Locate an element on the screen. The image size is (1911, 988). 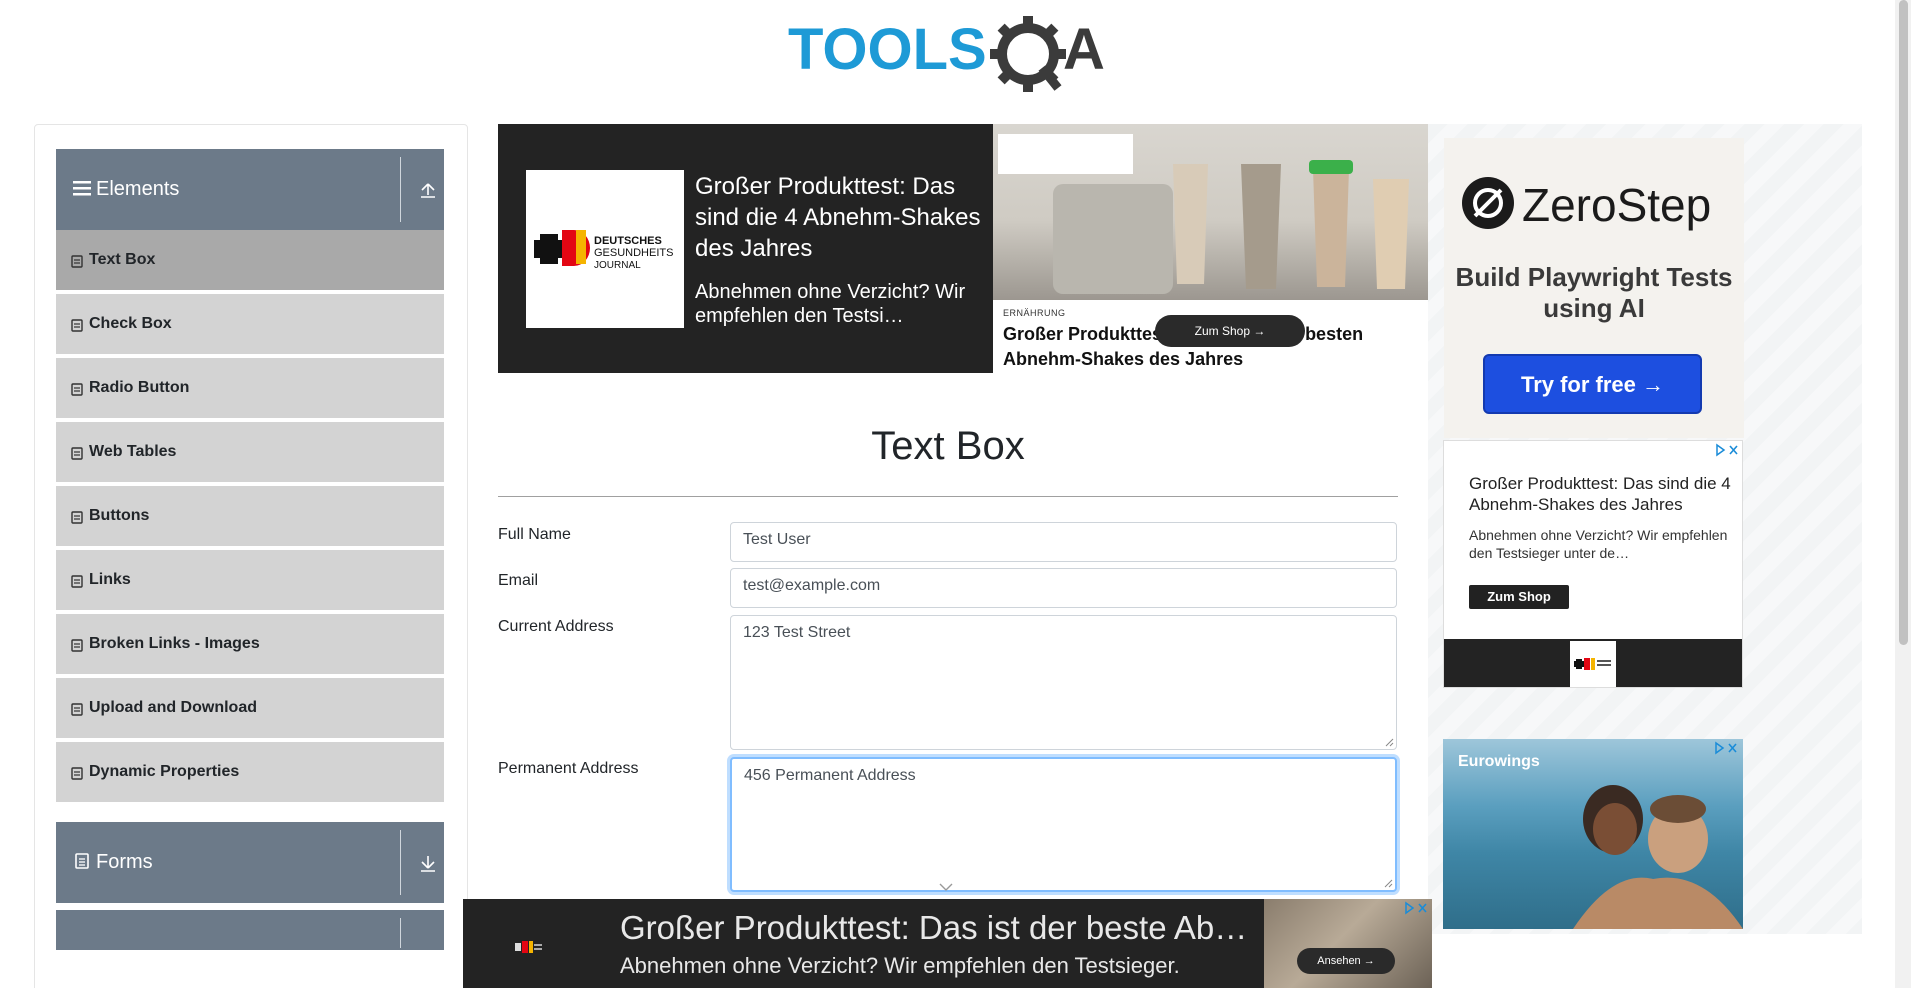
sidebar-item-dynamic-properties: Dynamic Properties is located at coordinates (250, 773).